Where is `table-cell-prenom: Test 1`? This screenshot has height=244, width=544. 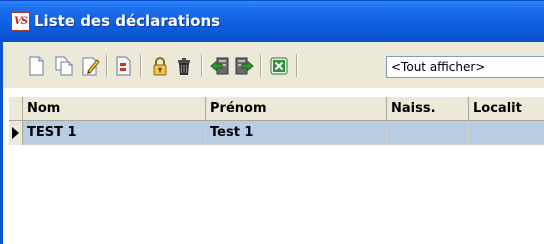
table-cell-prenom: Test 1 is located at coordinates (296, 133).